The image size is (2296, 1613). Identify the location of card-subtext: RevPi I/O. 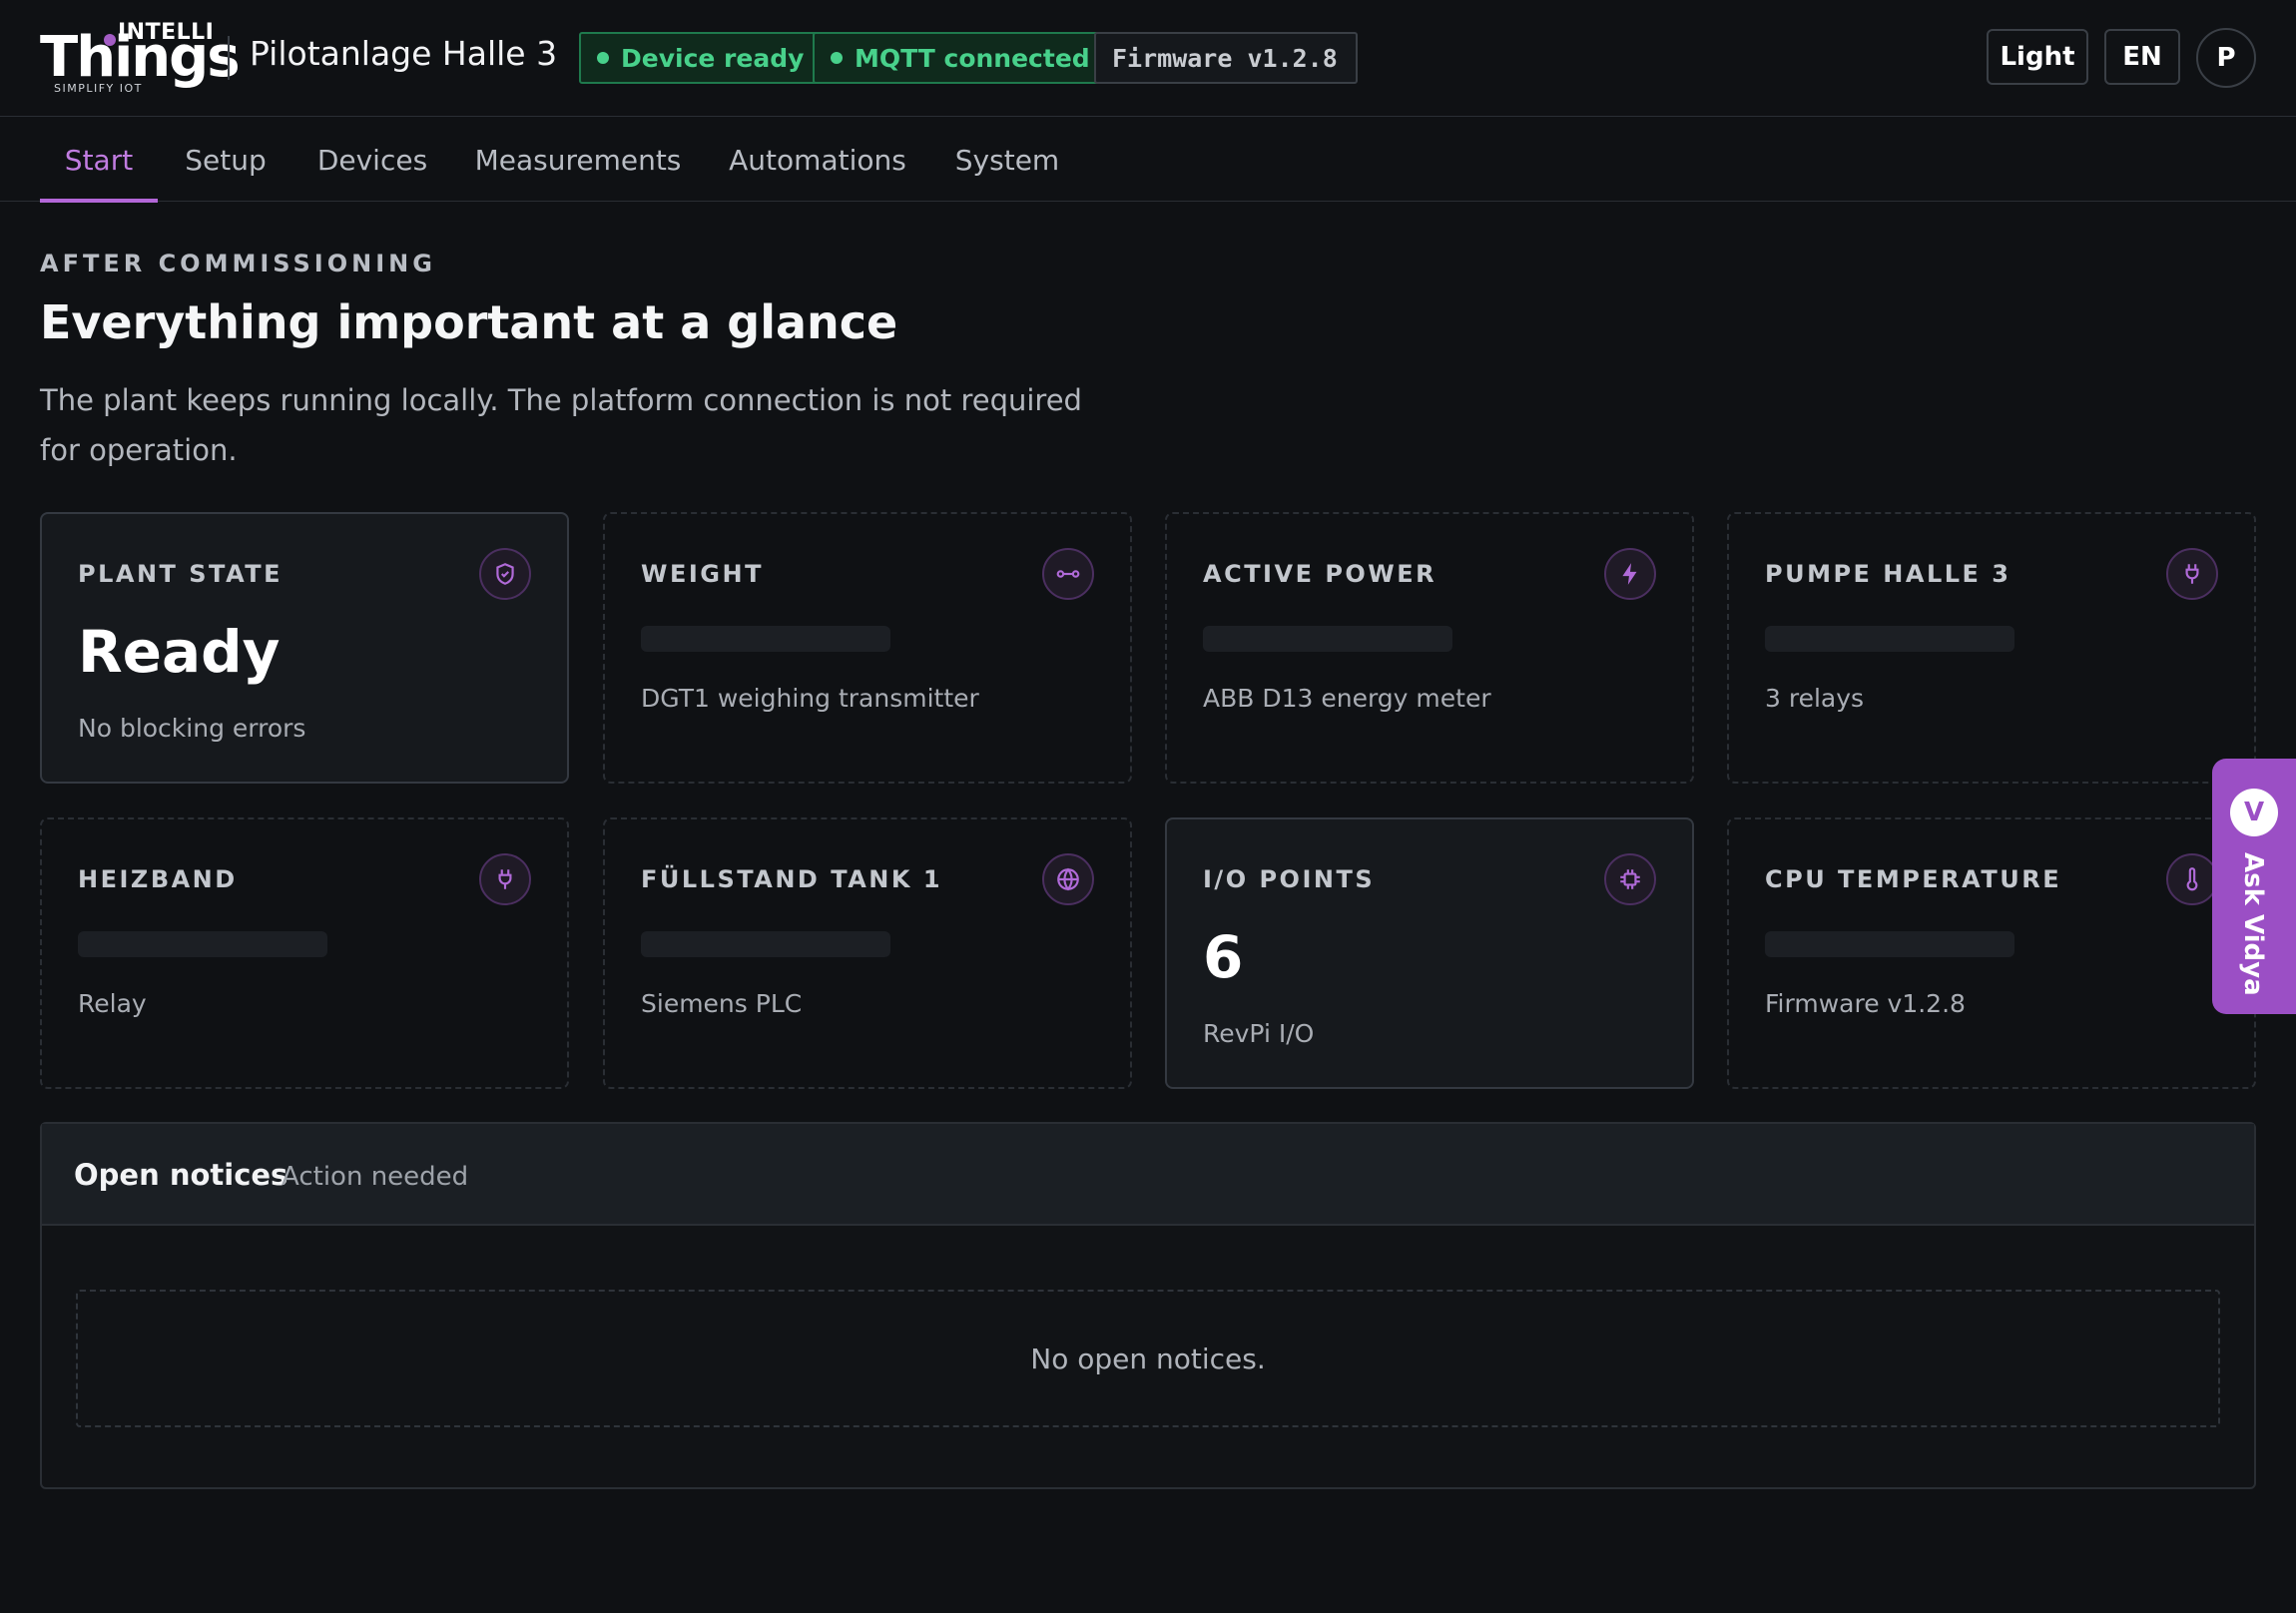
(1259, 1033).